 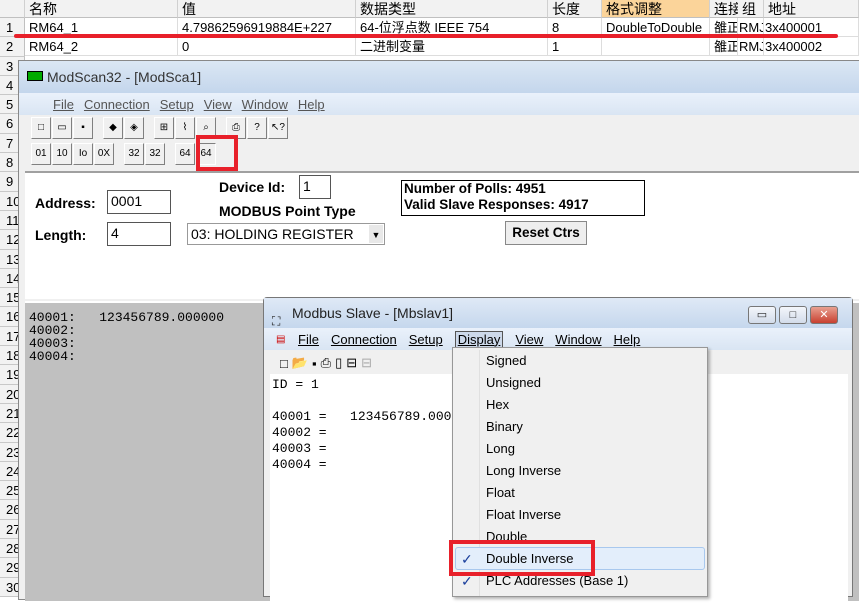 I want to click on disconnect-icon: ⊟, so click(x=366, y=363).